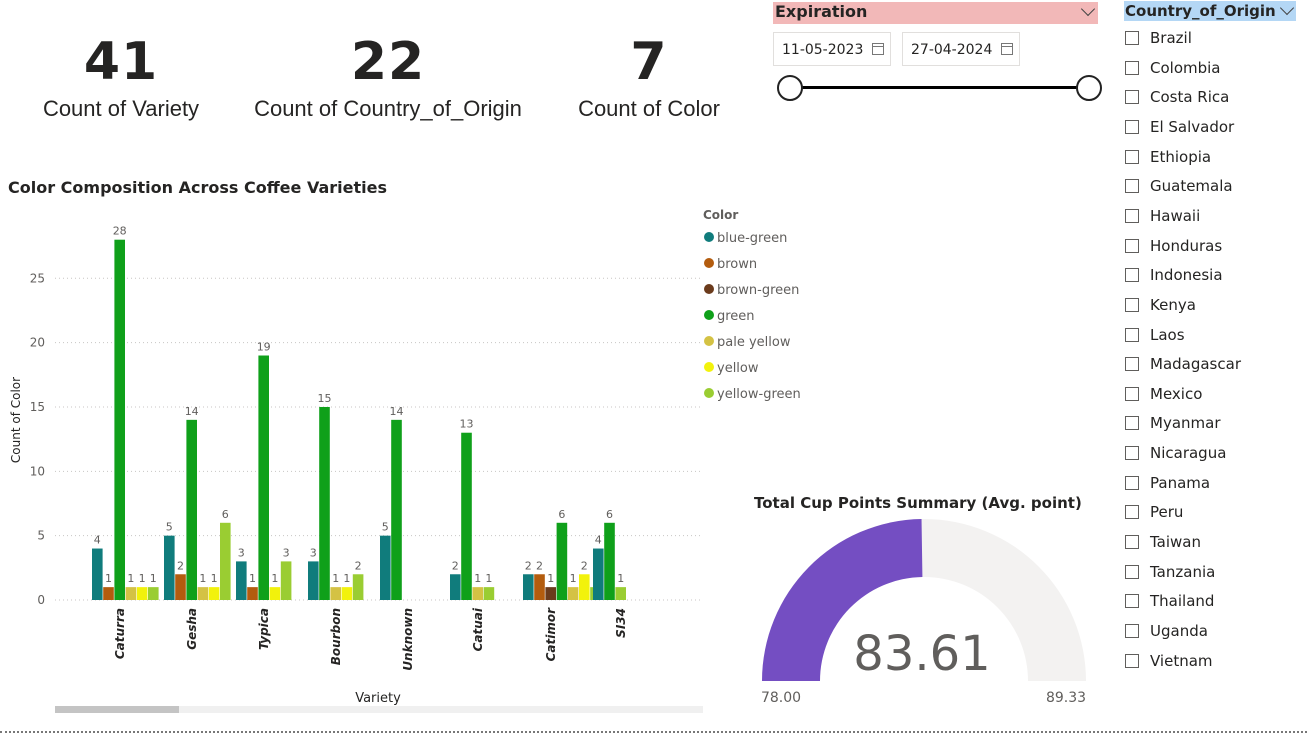 This screenshot has width=1307, height=735. I want to click on legend-item-brown: brown, so click(737, 264).